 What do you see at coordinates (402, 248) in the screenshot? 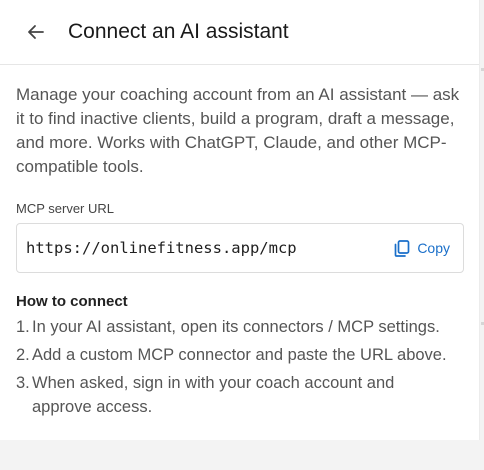
I see `copy-icon` at bounding box center [402, 248].